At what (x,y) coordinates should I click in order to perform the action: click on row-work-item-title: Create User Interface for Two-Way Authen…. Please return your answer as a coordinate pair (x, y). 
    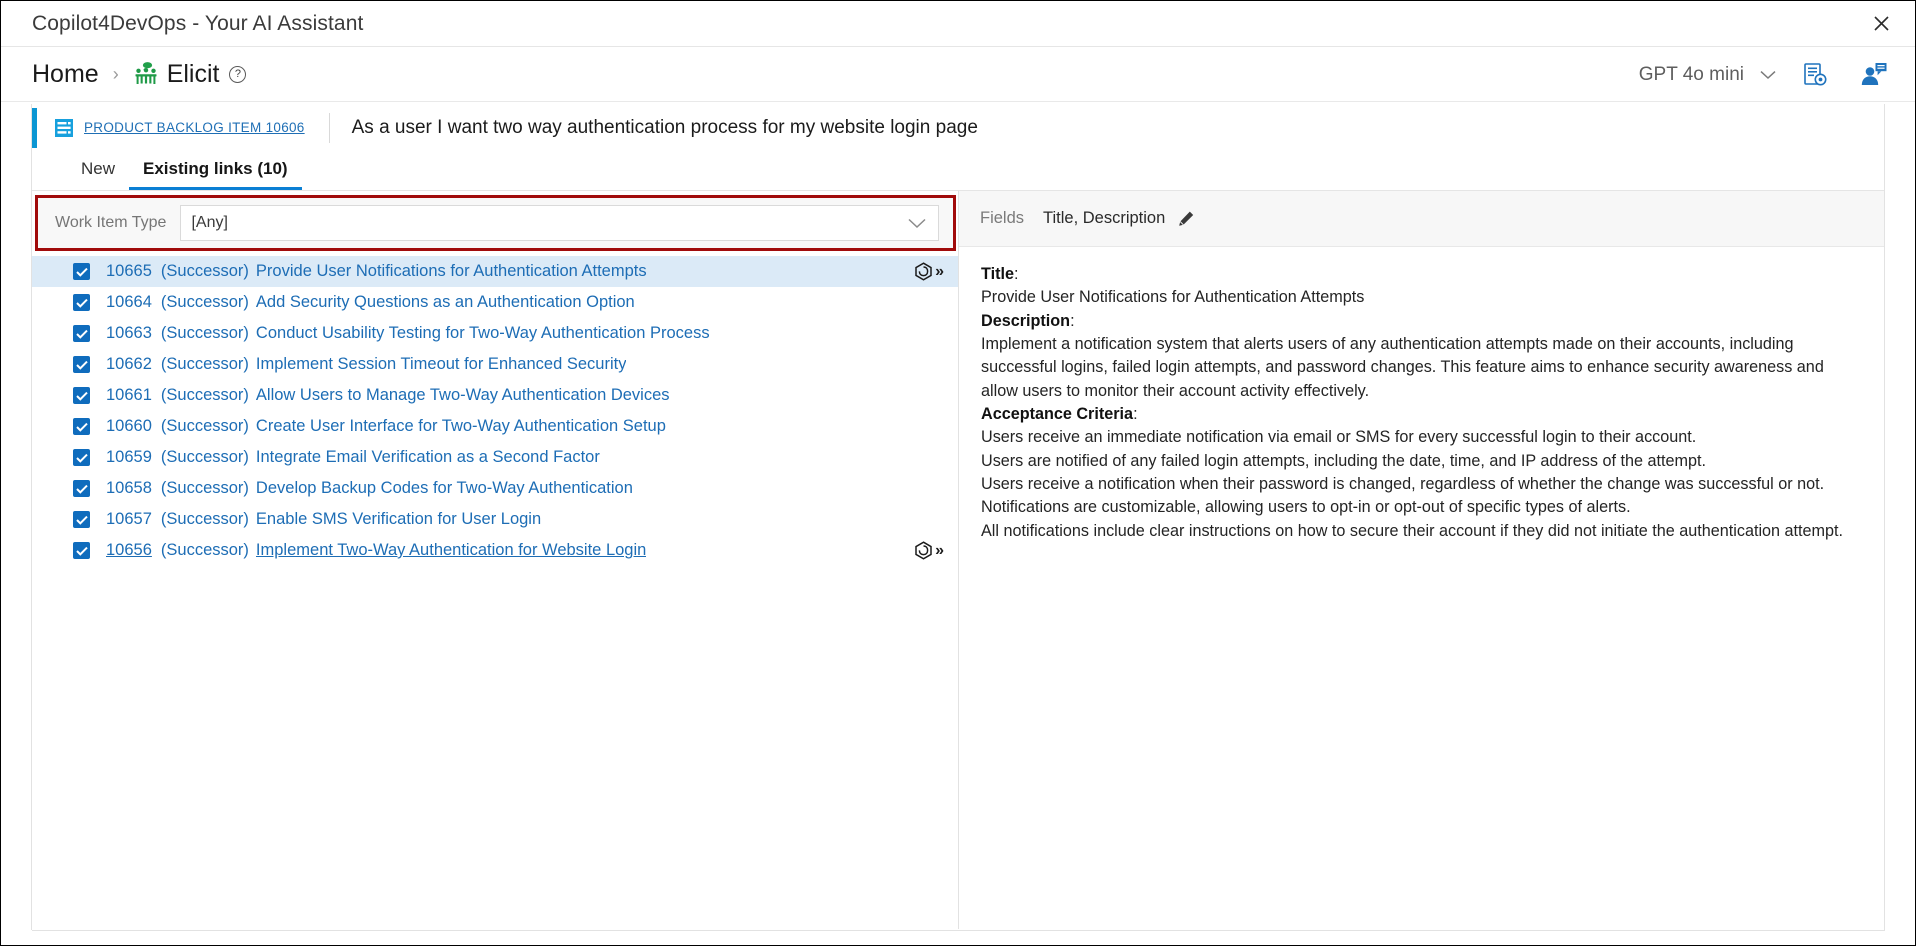
    Looking at the image, I should click on (461, 426).